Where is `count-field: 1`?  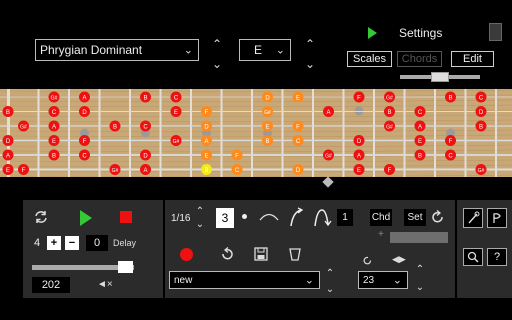
count-field: 1 is located at coordinates (345, 217).